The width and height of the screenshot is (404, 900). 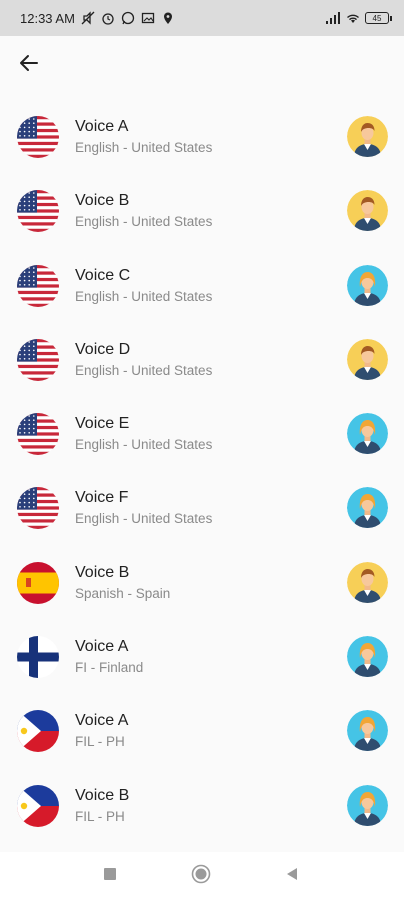 I want to click on voice-list-item: Voice C English - United States, so click(x=202, y=286).